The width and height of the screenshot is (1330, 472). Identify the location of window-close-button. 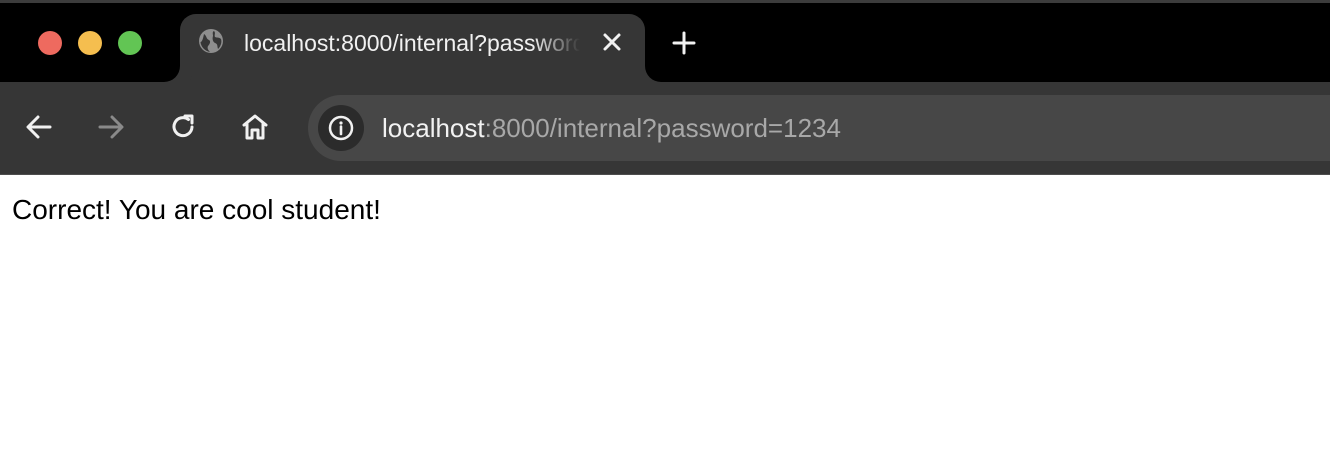
(50, 43).